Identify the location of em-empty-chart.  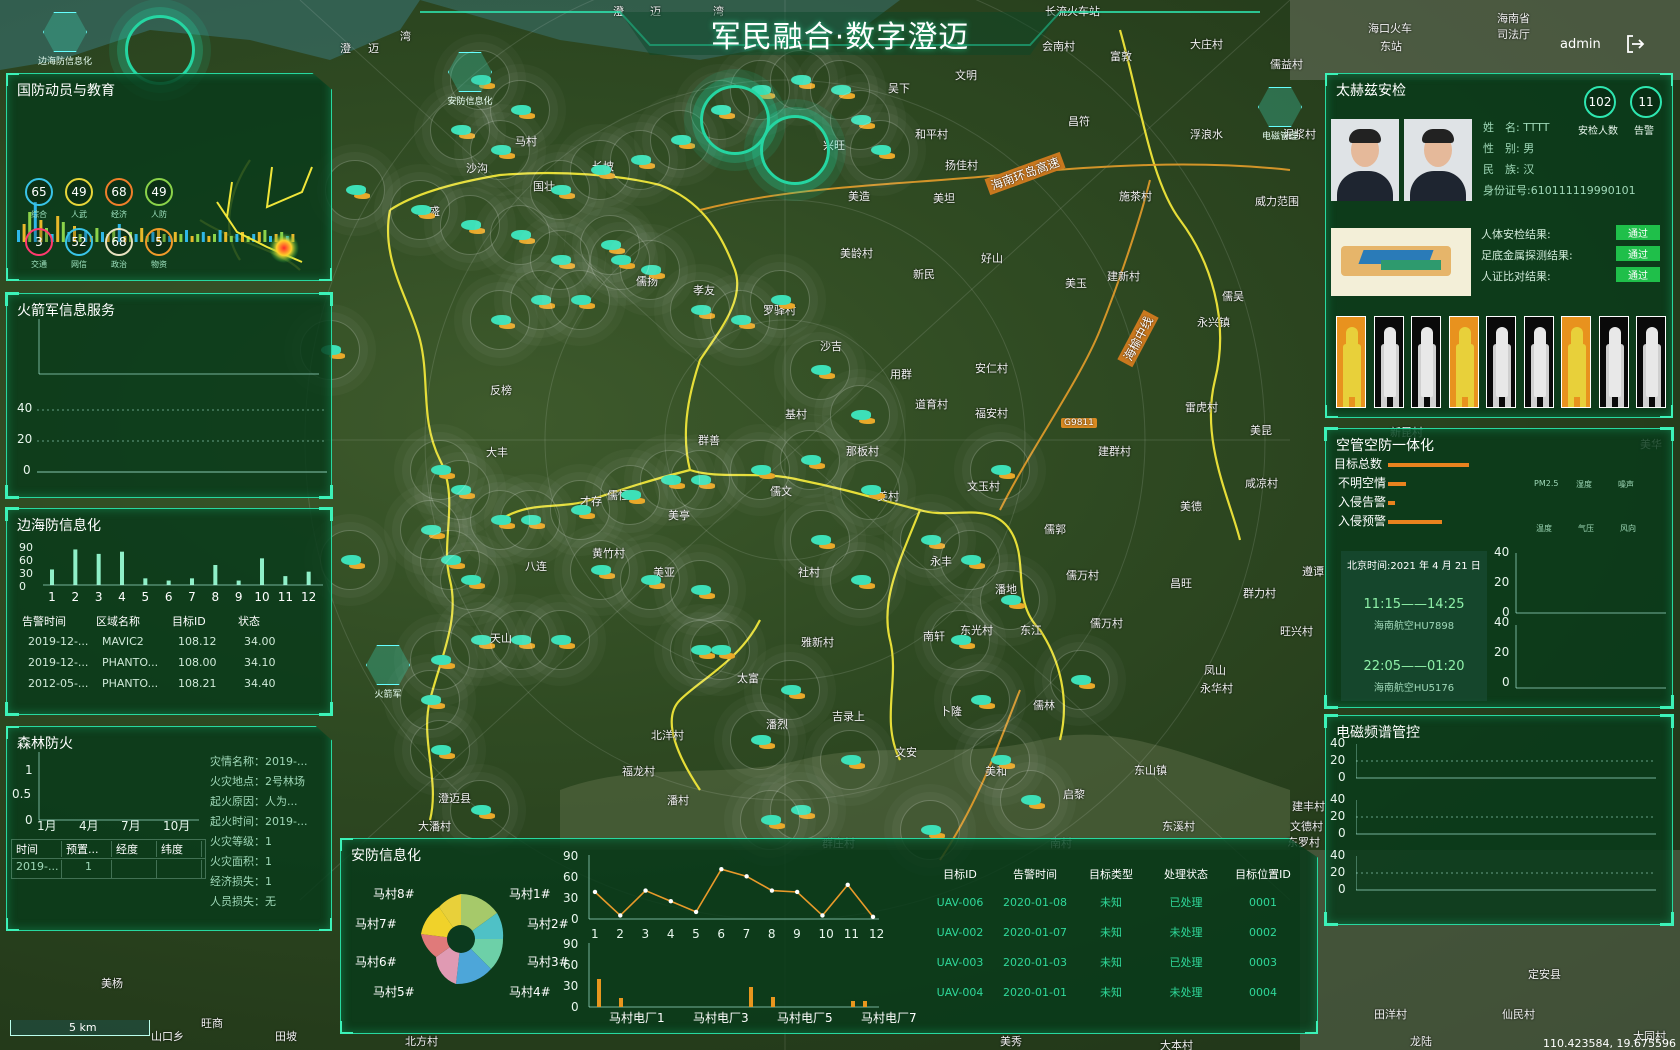
(1506, 873).